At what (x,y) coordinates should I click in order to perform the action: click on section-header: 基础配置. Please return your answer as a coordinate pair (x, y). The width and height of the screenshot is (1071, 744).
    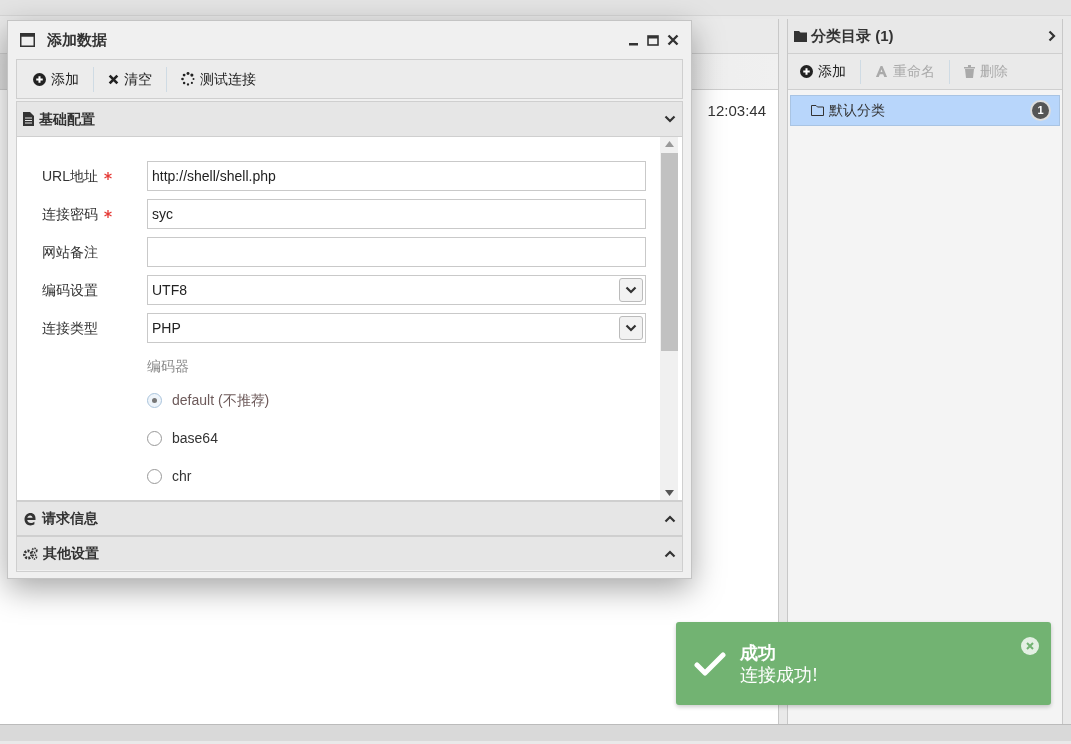
    Looking at the image, I should click on (349, 119).